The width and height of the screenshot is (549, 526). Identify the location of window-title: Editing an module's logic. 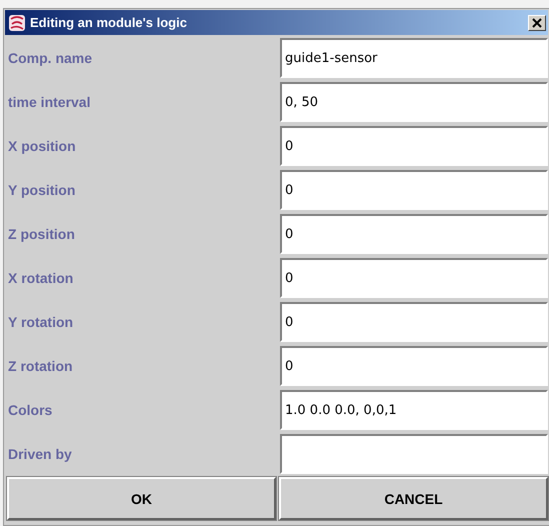
(109, 22).